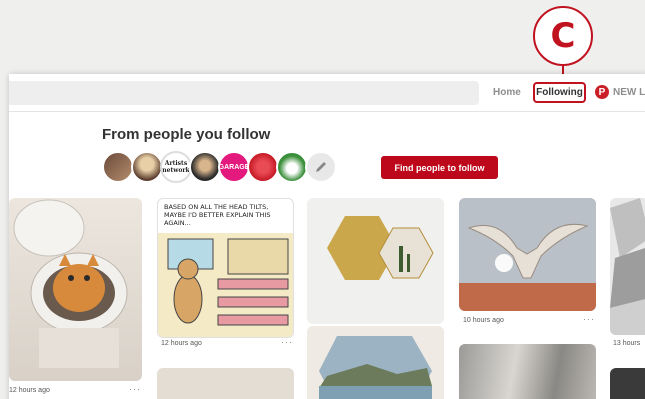  I want to click on avatar-label: GARAGE, so click(234, 167).